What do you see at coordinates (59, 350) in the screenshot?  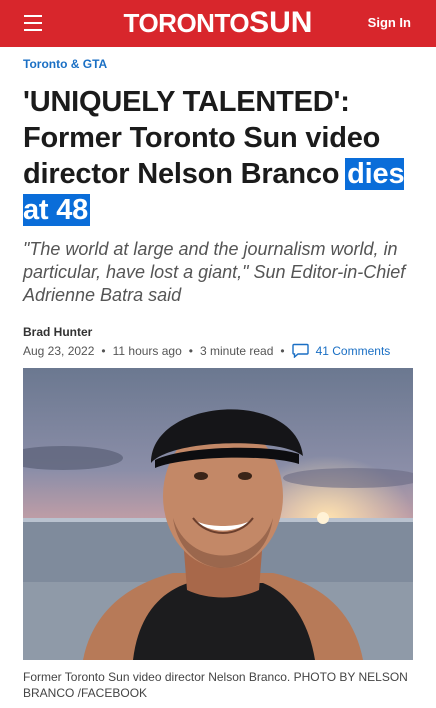 I see `publish-date: Aug 23, 2022` at bounding box center [59, 350].